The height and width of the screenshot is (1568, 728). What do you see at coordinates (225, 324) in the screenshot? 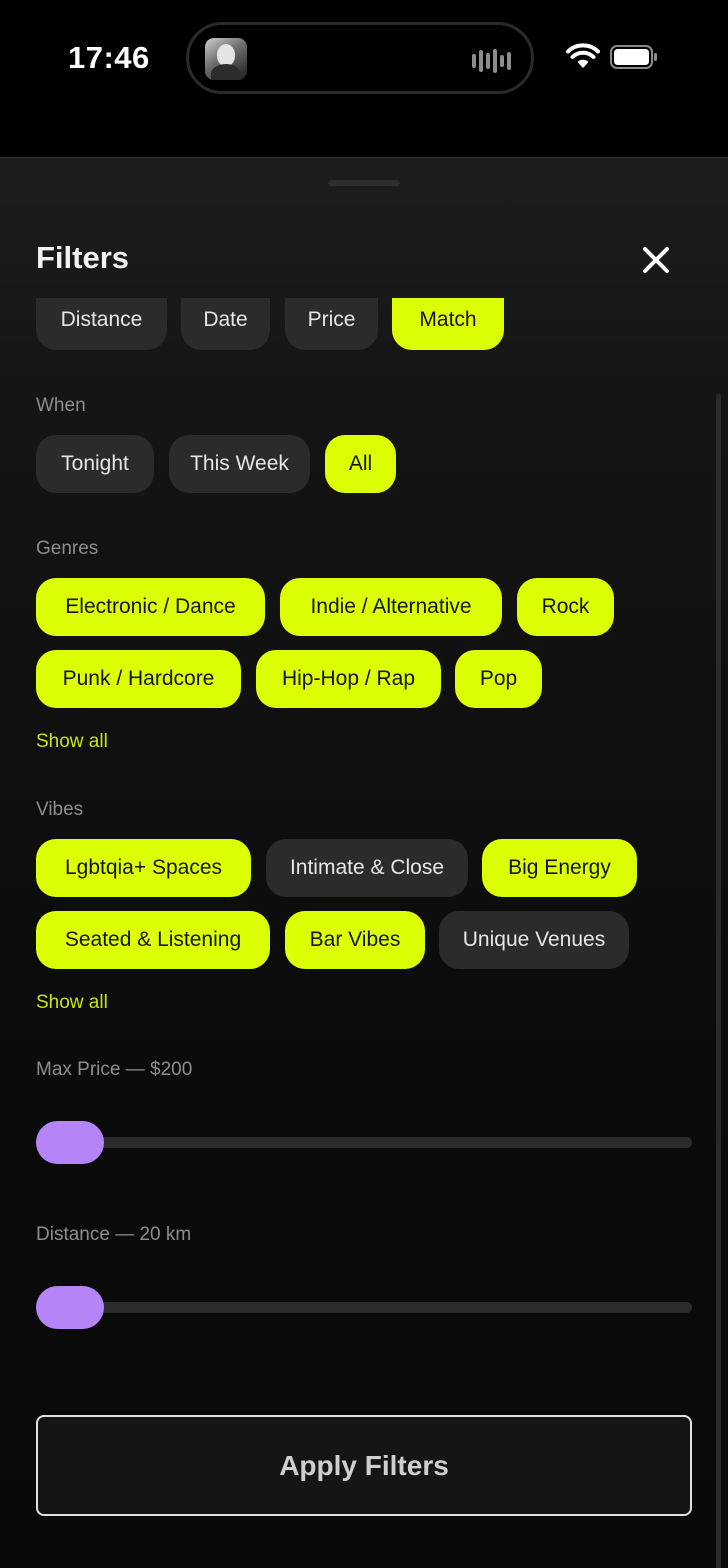
I see `sort-chip-date: Date` at bounding box center [225, 324].